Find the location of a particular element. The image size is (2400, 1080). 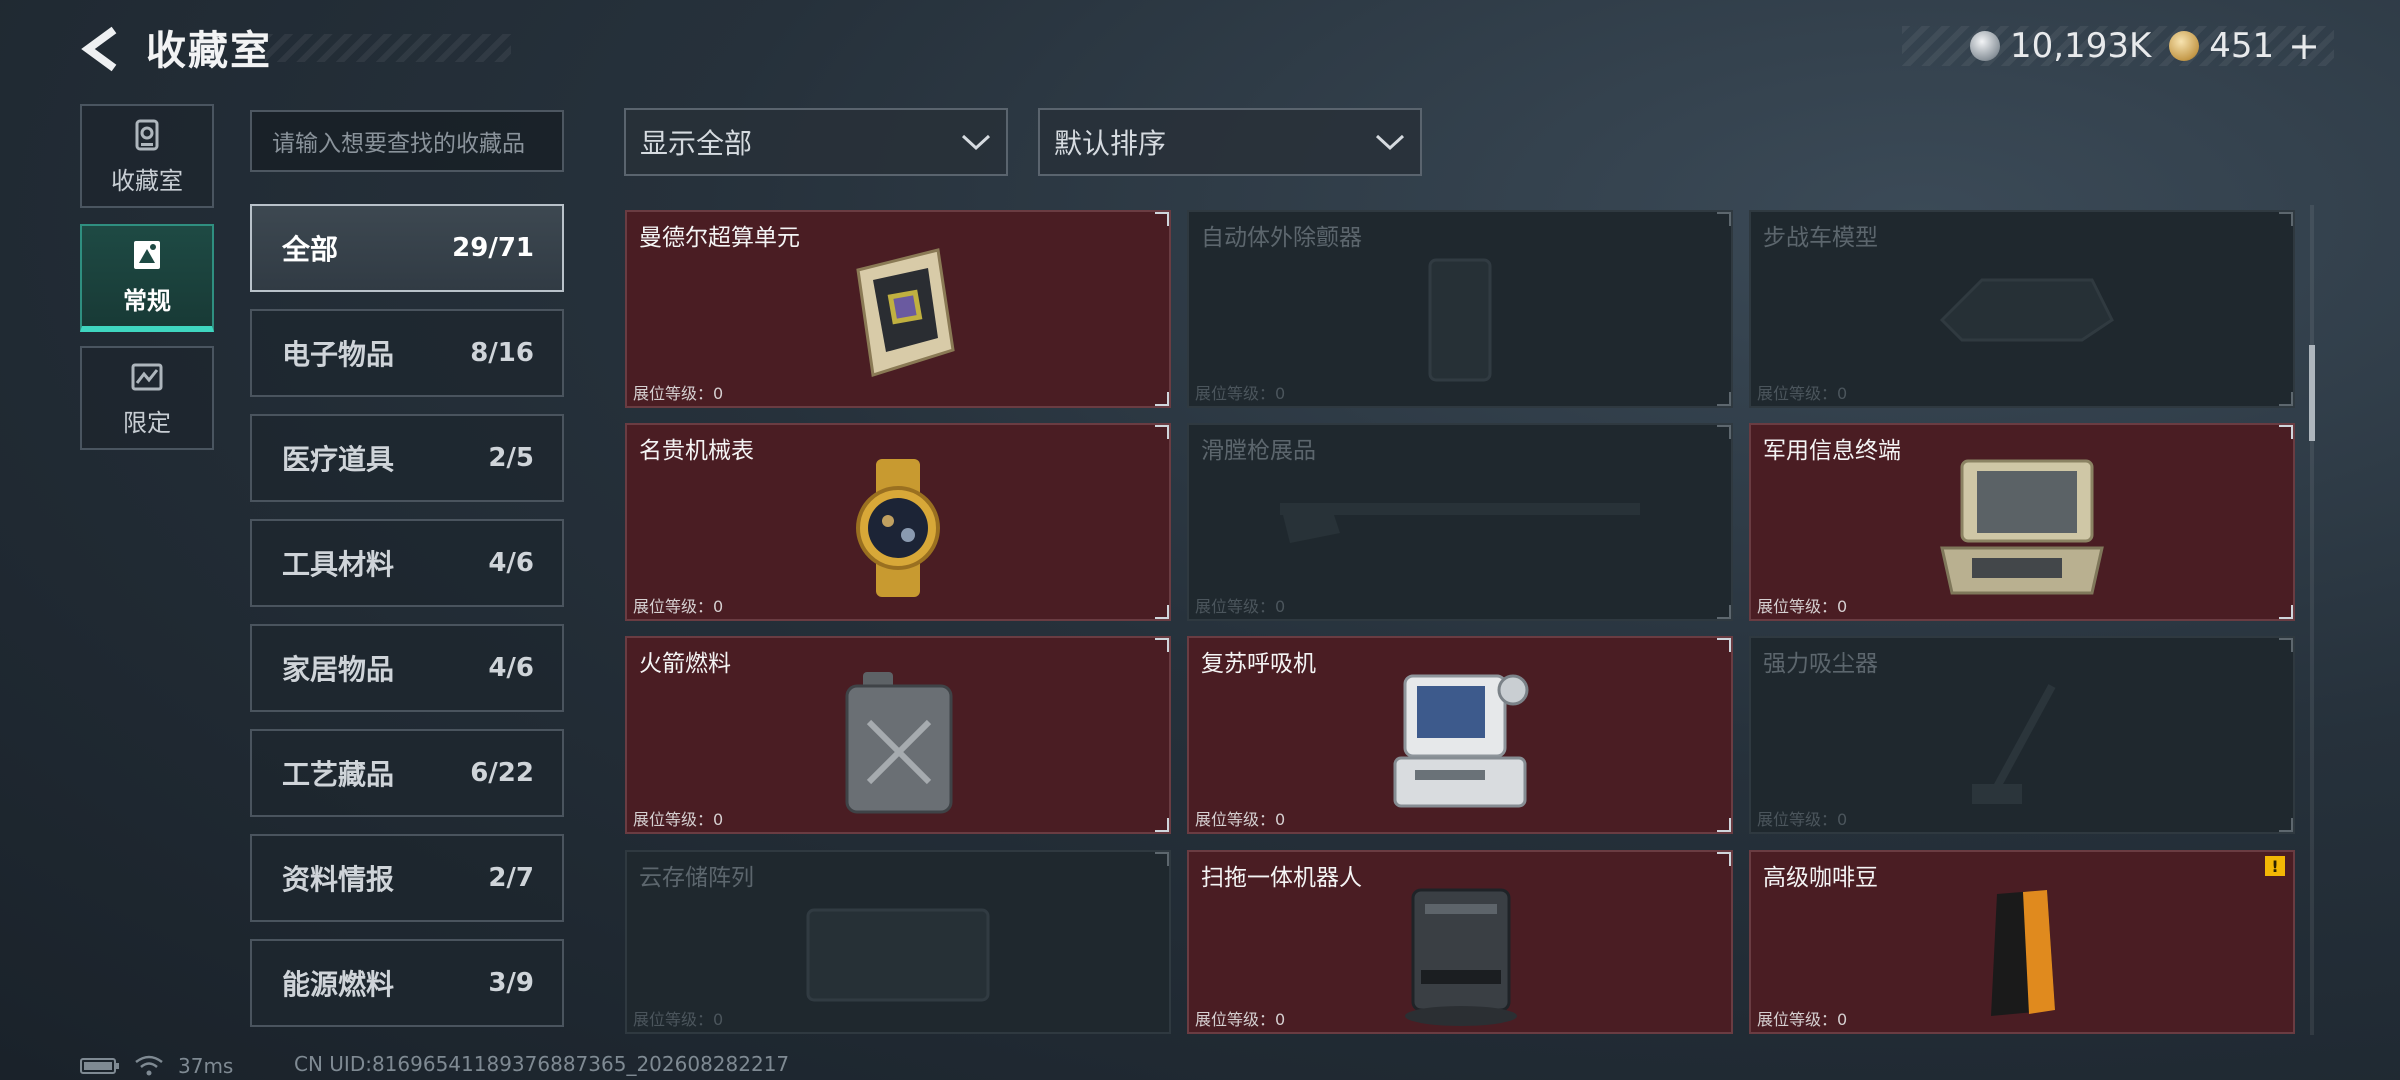

collection-item-card: 自动体外除颤器 展位等级：0 is located at coordinates (1460, 309).